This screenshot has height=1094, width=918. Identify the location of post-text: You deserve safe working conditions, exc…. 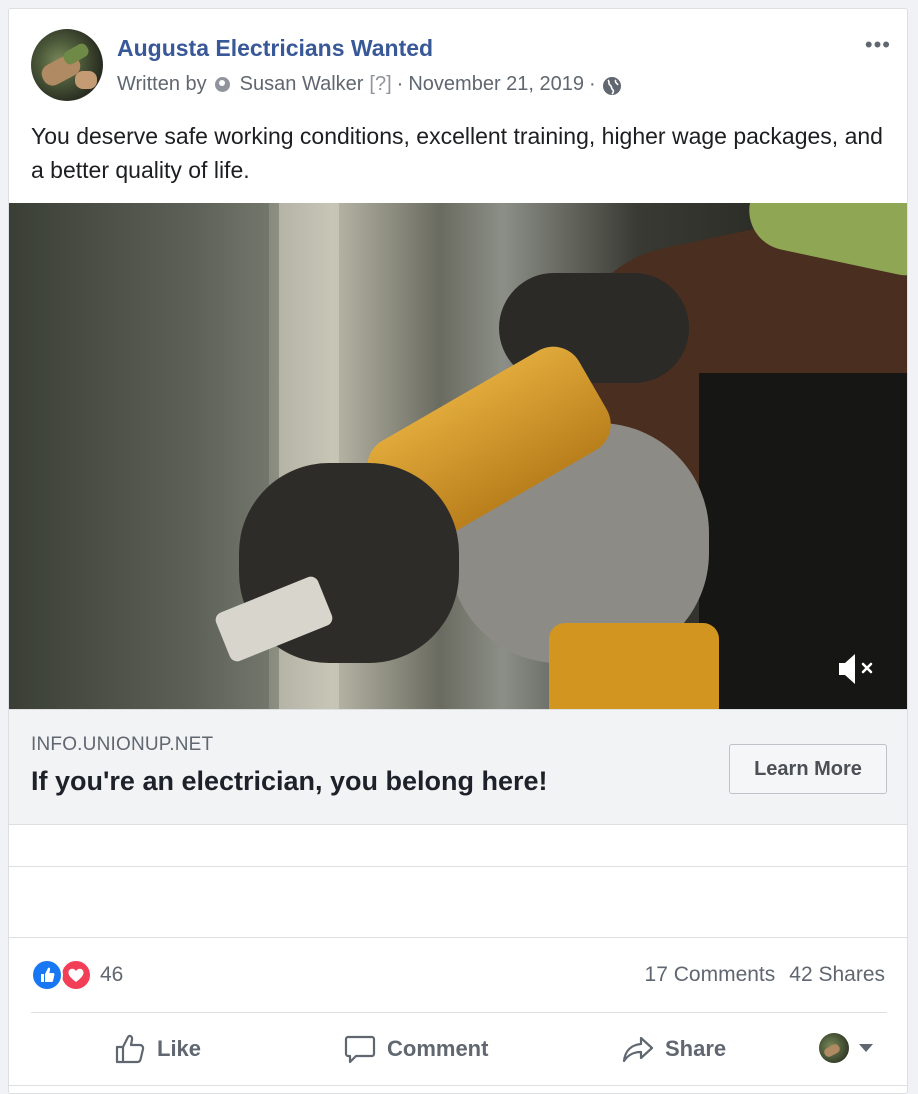
(457, 153).